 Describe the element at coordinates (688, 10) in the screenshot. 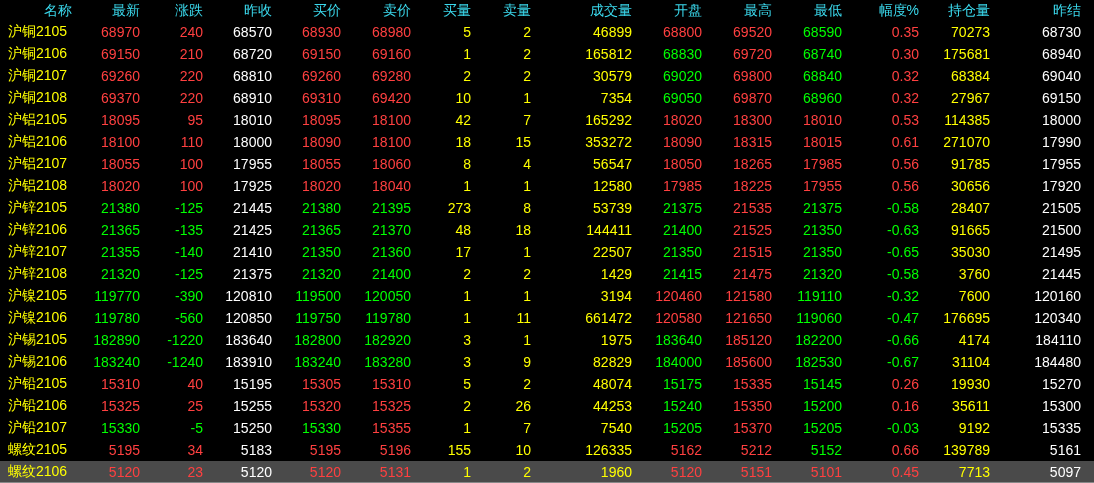

I see `column-header: 开盘` at that location.